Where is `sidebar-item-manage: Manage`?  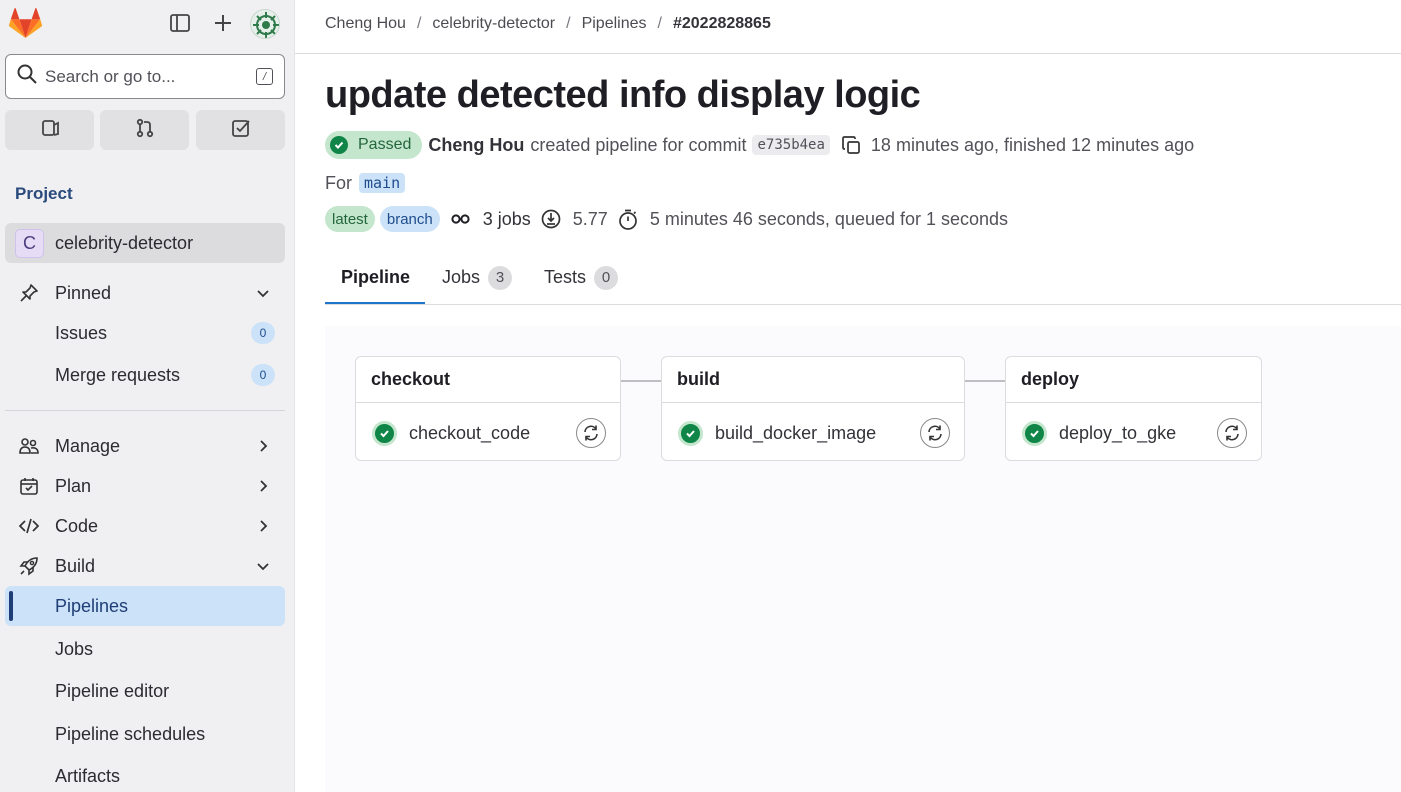
sidebar-item-manage: Manage is located at coordinates (145, 446).